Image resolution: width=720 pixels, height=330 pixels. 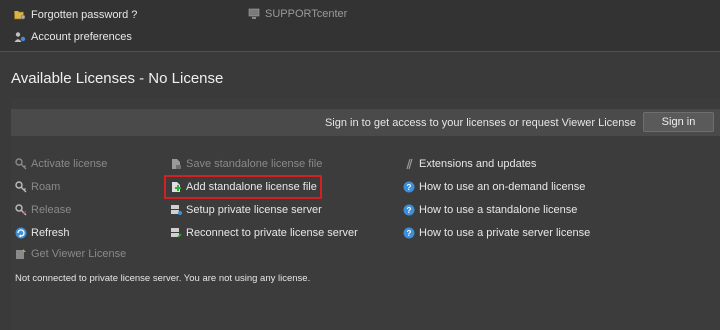 I want to click on server-reconnect-icon, so click(x=176, y=233).